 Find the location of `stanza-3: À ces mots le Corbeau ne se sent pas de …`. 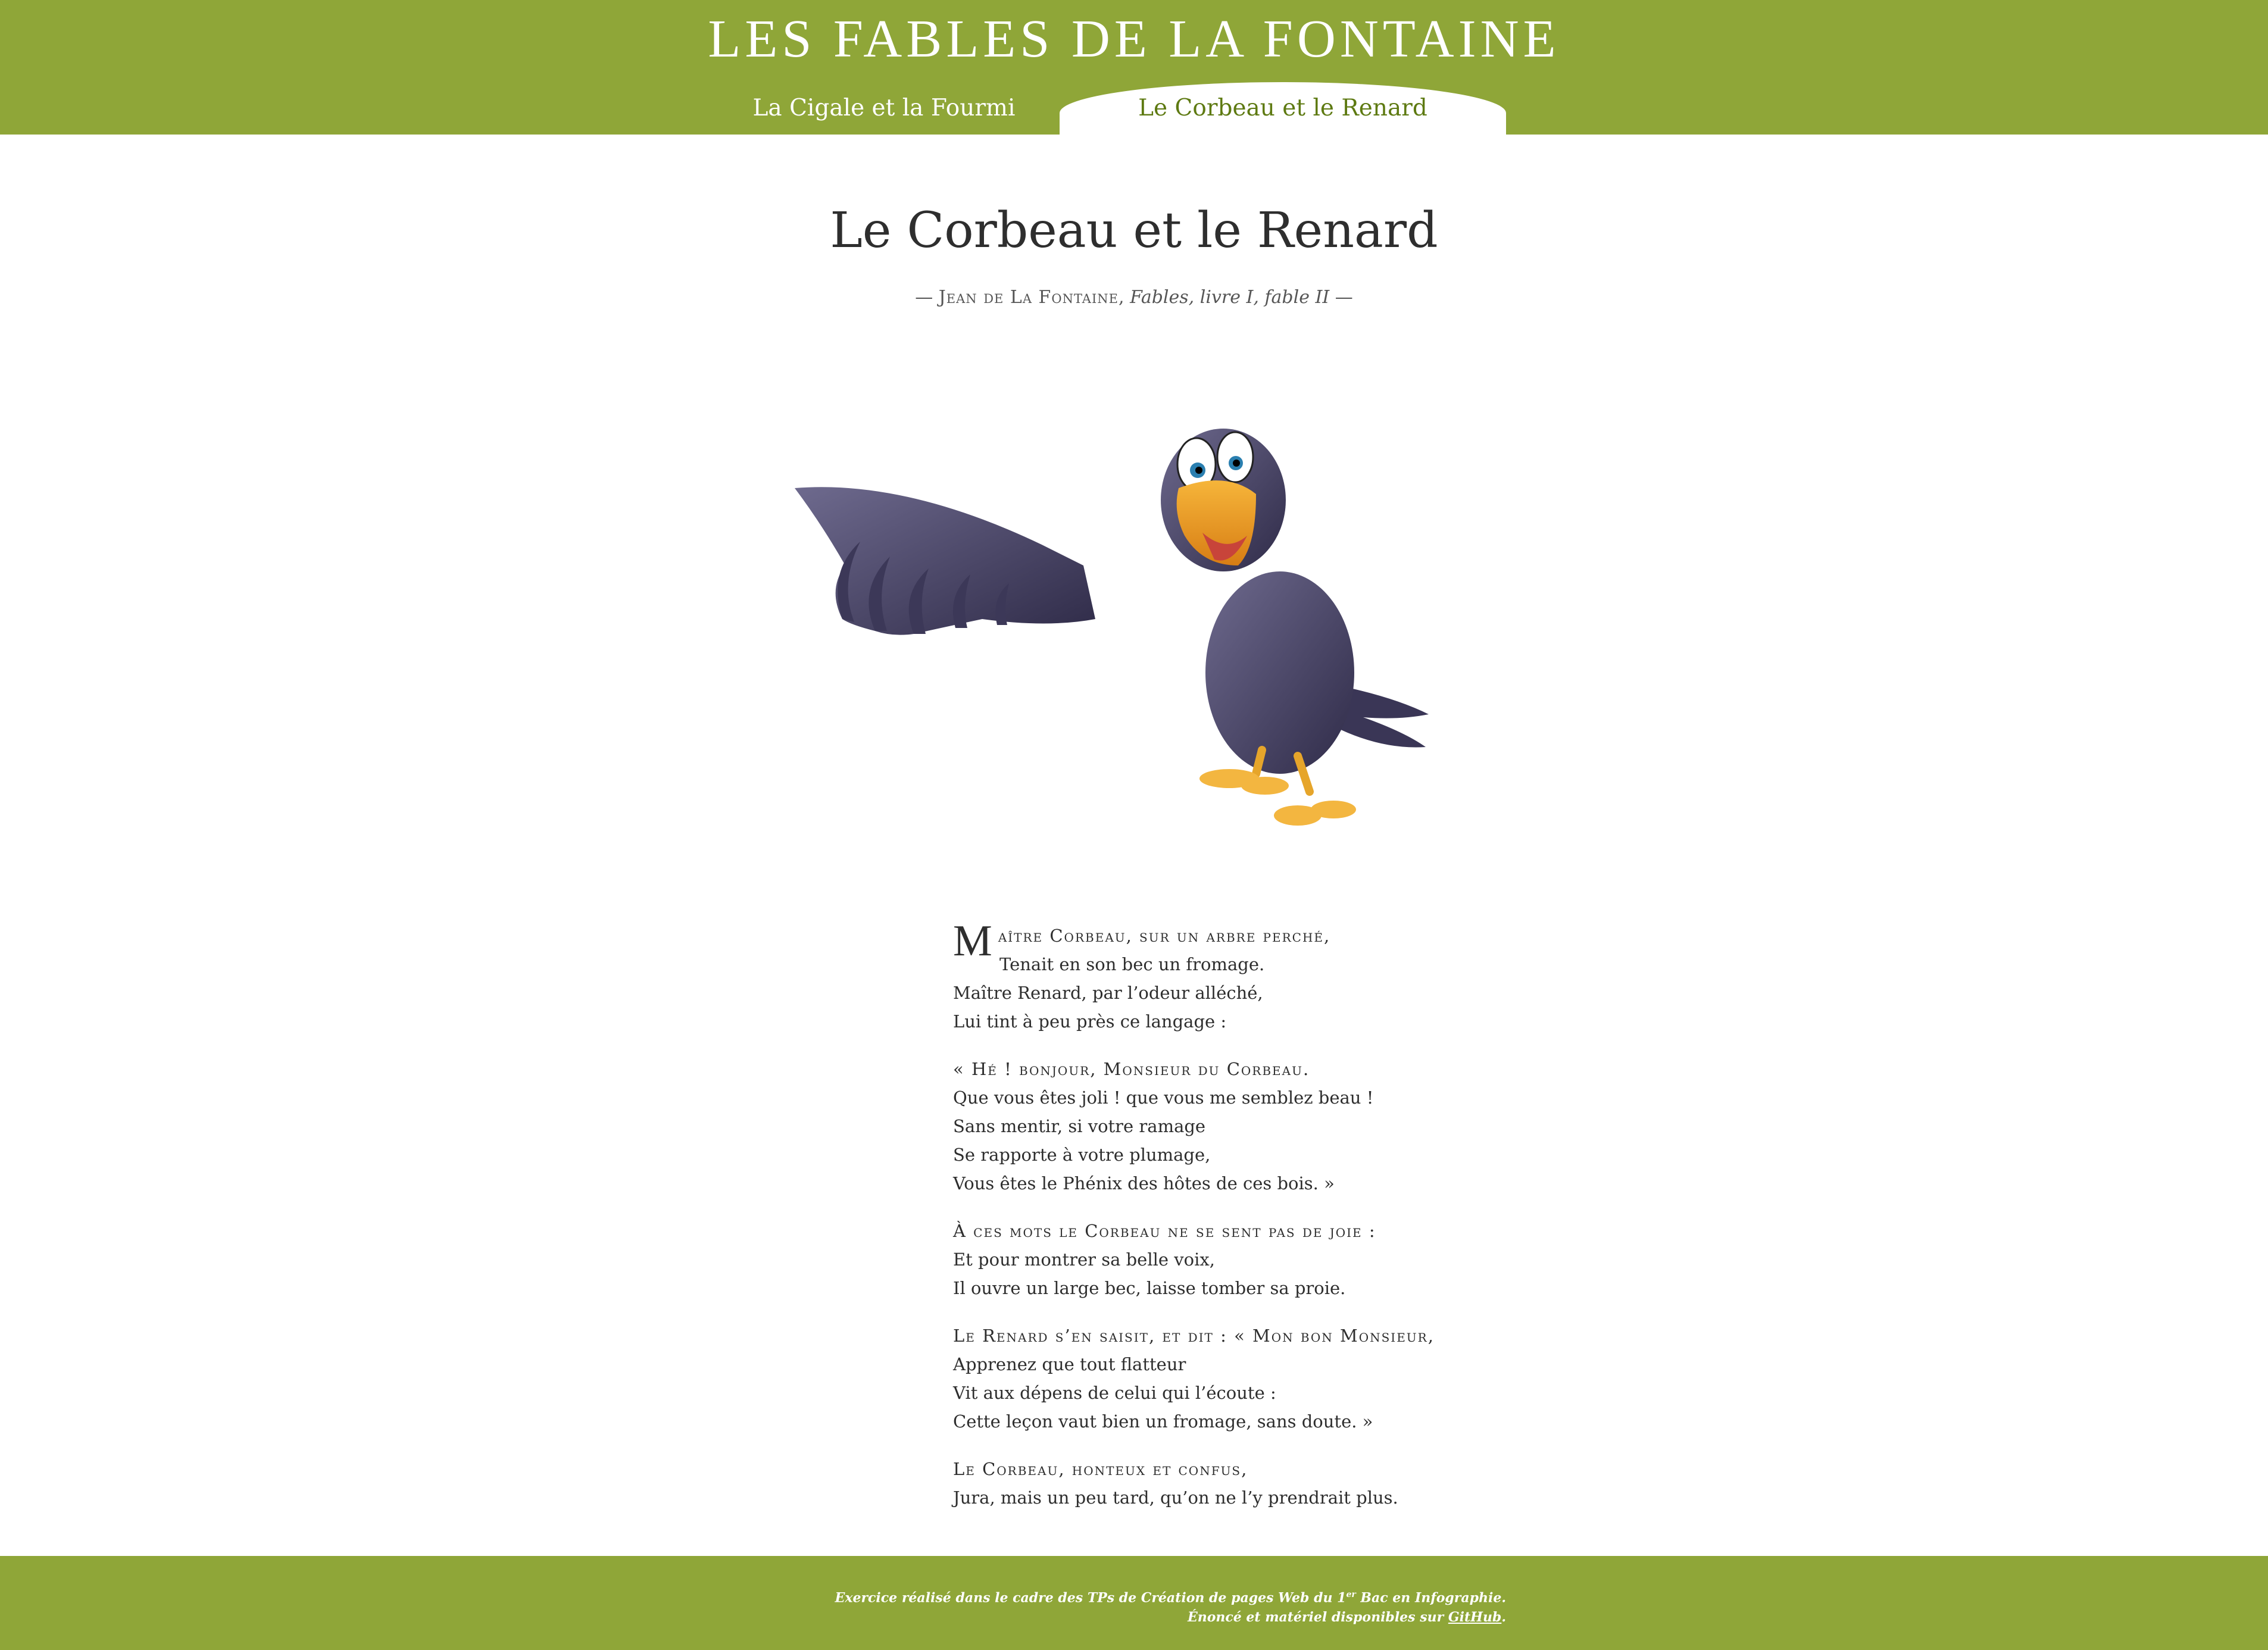

stanza-3: À ces mots le Corbeau ne se sent pas de … is located at coordinates (1250, 1259).